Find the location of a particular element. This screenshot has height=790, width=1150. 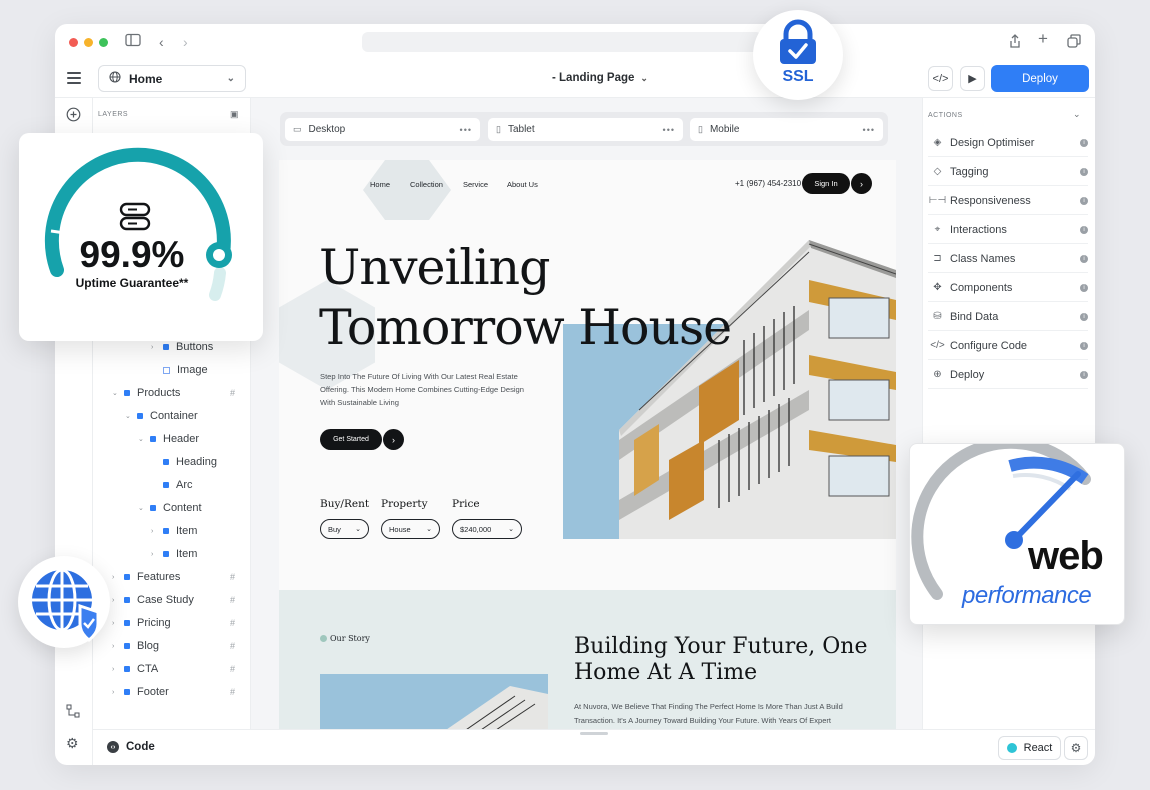

layer-item: Heading is located at coordinates (184, 462).